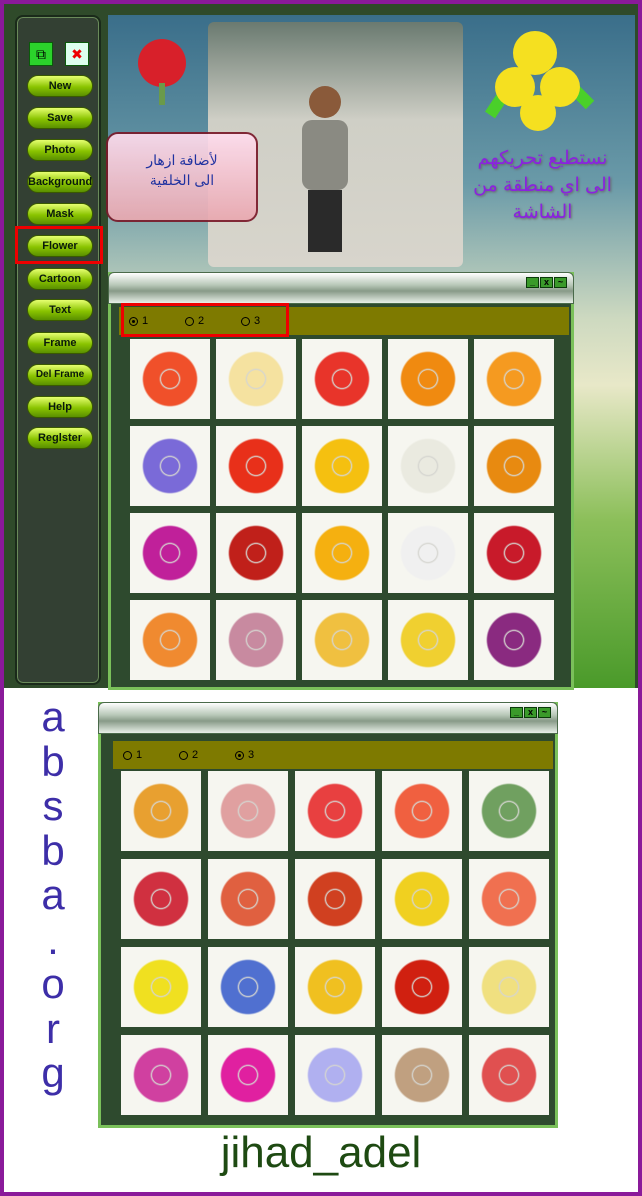  I want to click on save-button: Save, so click(60, 118).